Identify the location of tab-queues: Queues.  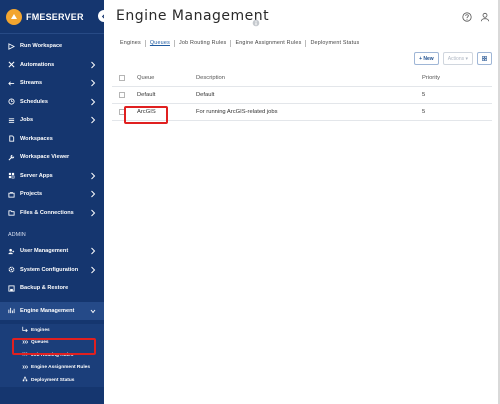
(160, 43).